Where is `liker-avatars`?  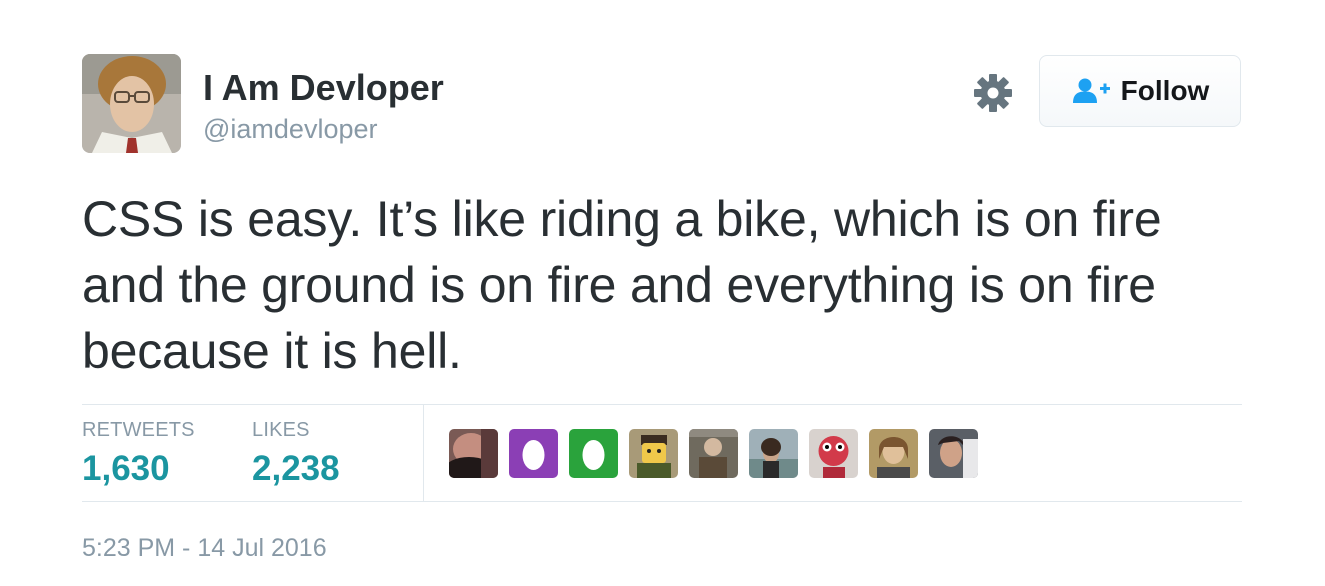 liker-avatars is located at coordinates (713, 453).